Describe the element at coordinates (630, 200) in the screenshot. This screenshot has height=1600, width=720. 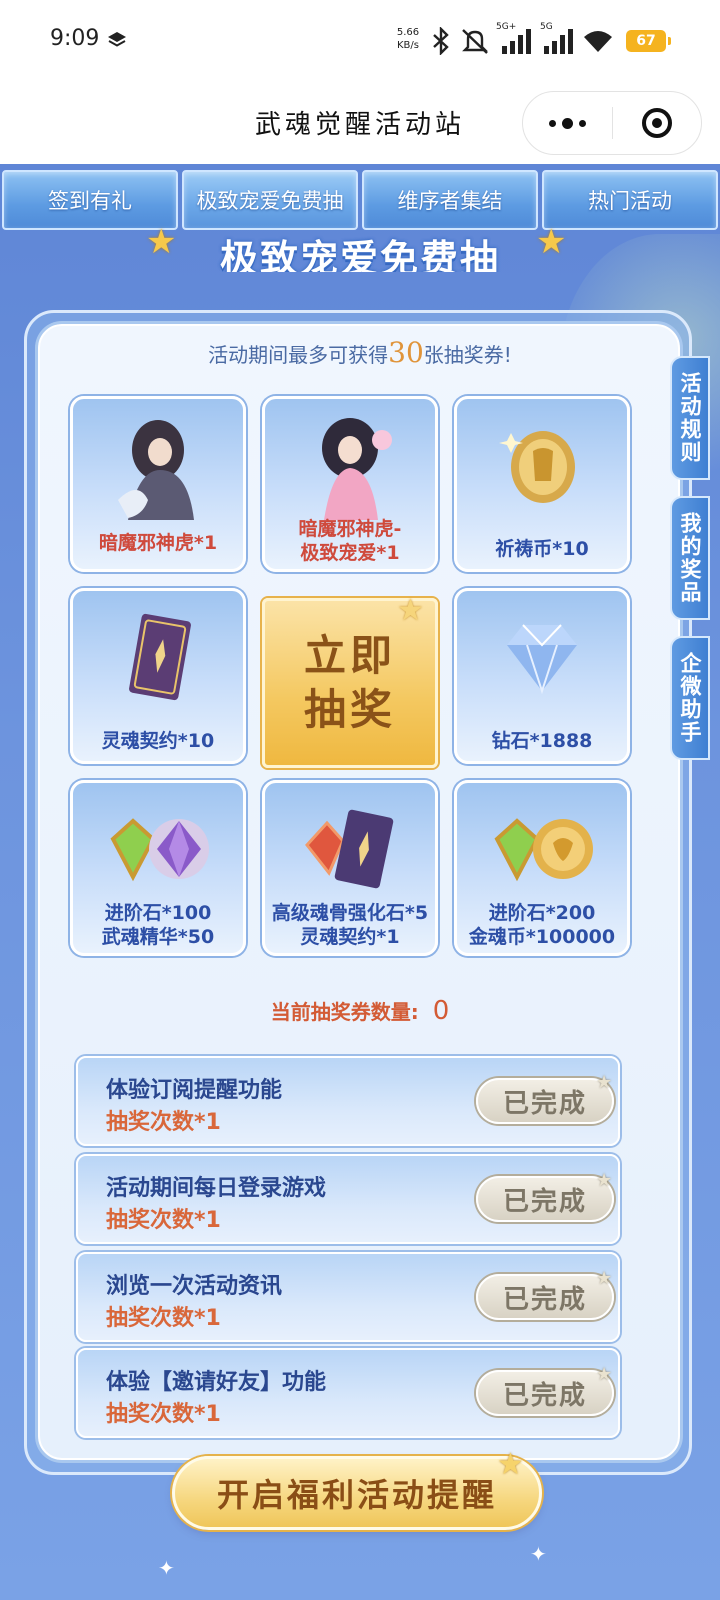
I see `tab-hot-activities: 热门活动` at that location.